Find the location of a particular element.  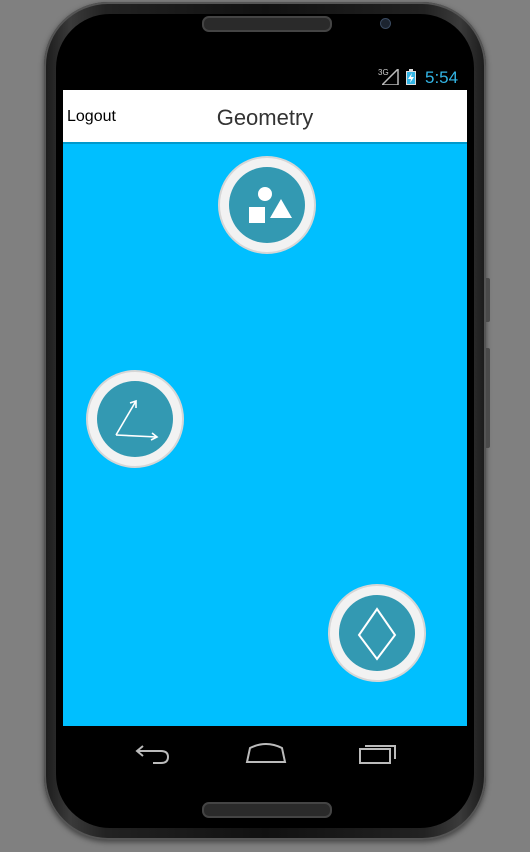

page-title: Geometry is located at coordinates (265, 117).